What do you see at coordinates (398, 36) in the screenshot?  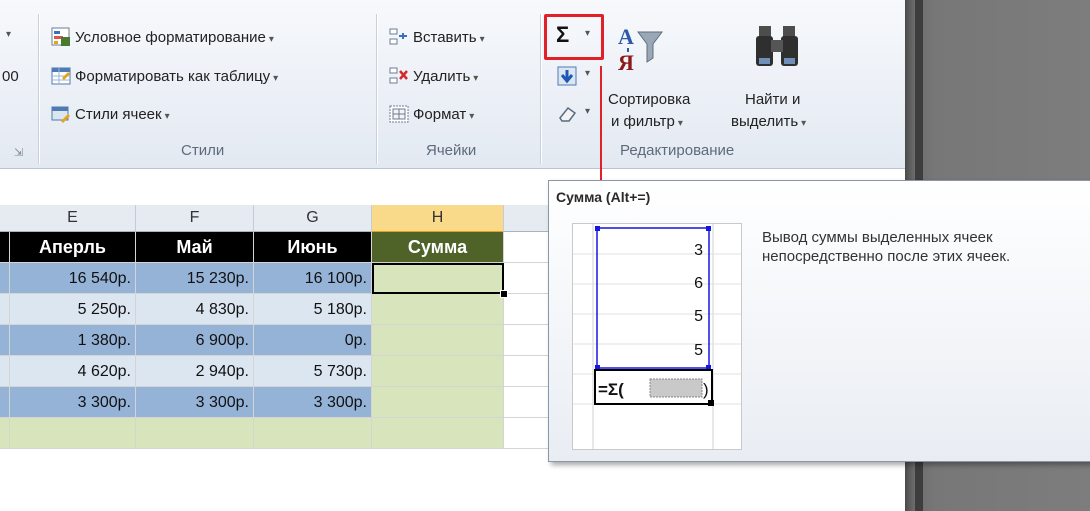 I see `insert-cells-icon` at bounding box center [398, 36].